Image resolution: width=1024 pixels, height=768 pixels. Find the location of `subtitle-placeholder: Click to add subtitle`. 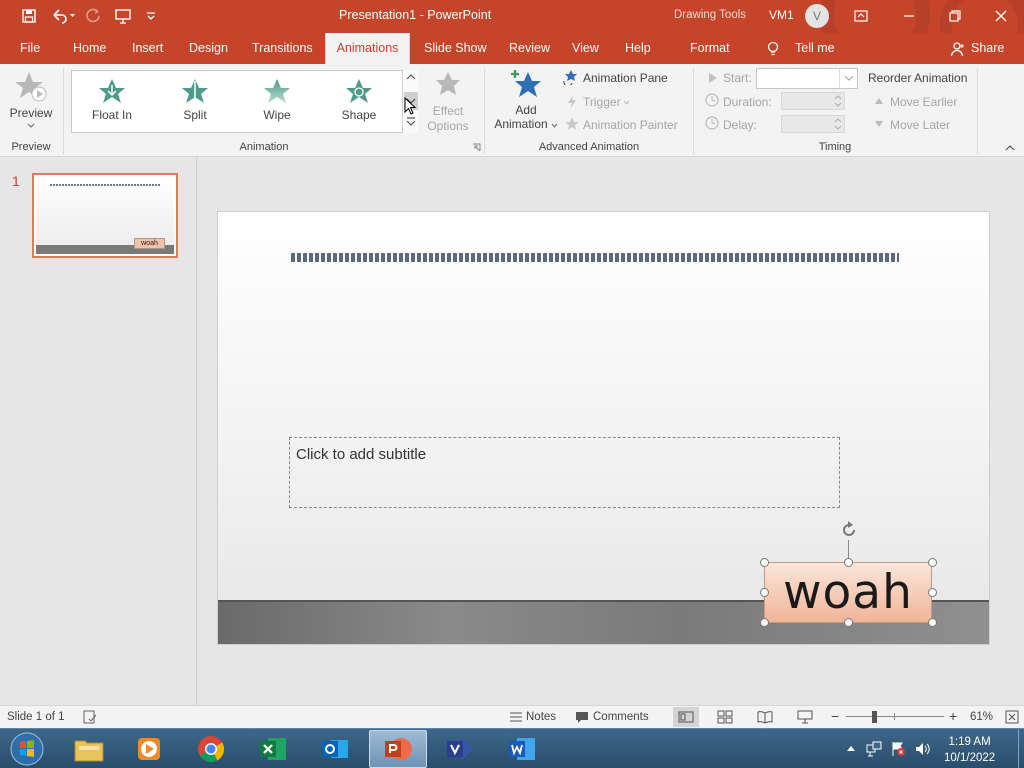

subtitle-placeholder: Click to add subtitle is located at coordinates (564, 472).